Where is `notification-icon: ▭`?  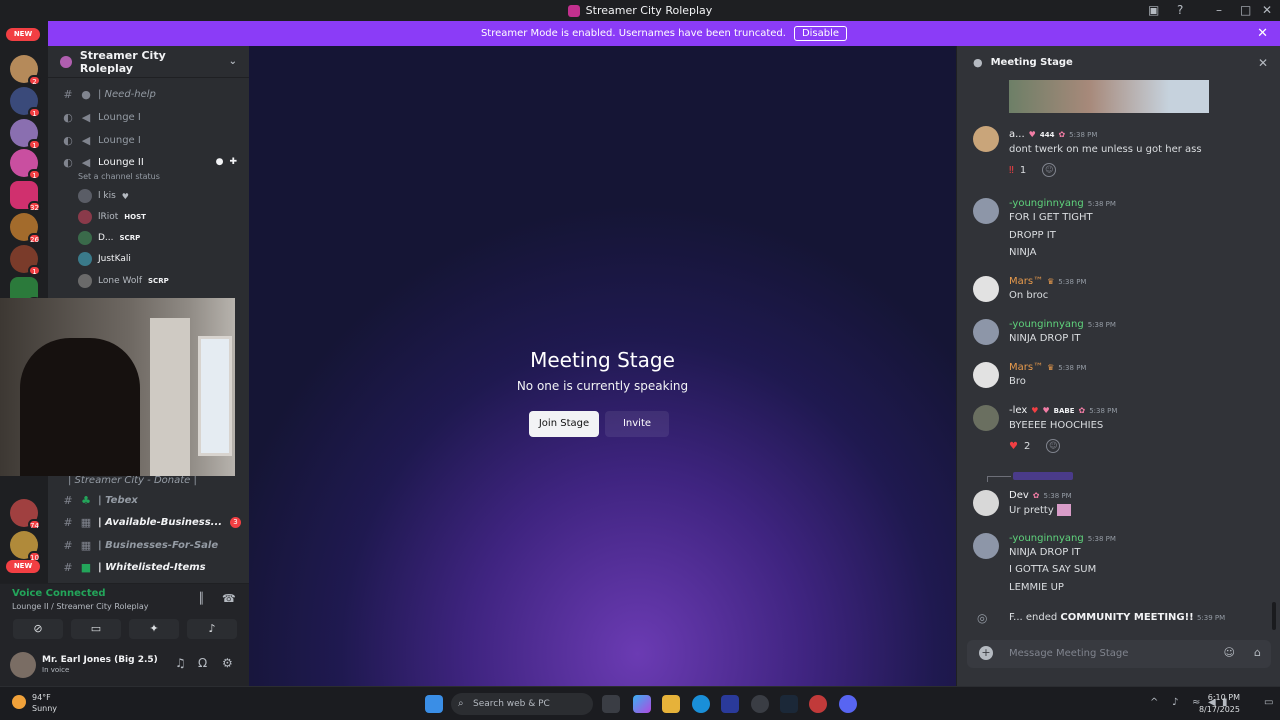
notification-icon: ▭ is located at coordinates (1268, 702).